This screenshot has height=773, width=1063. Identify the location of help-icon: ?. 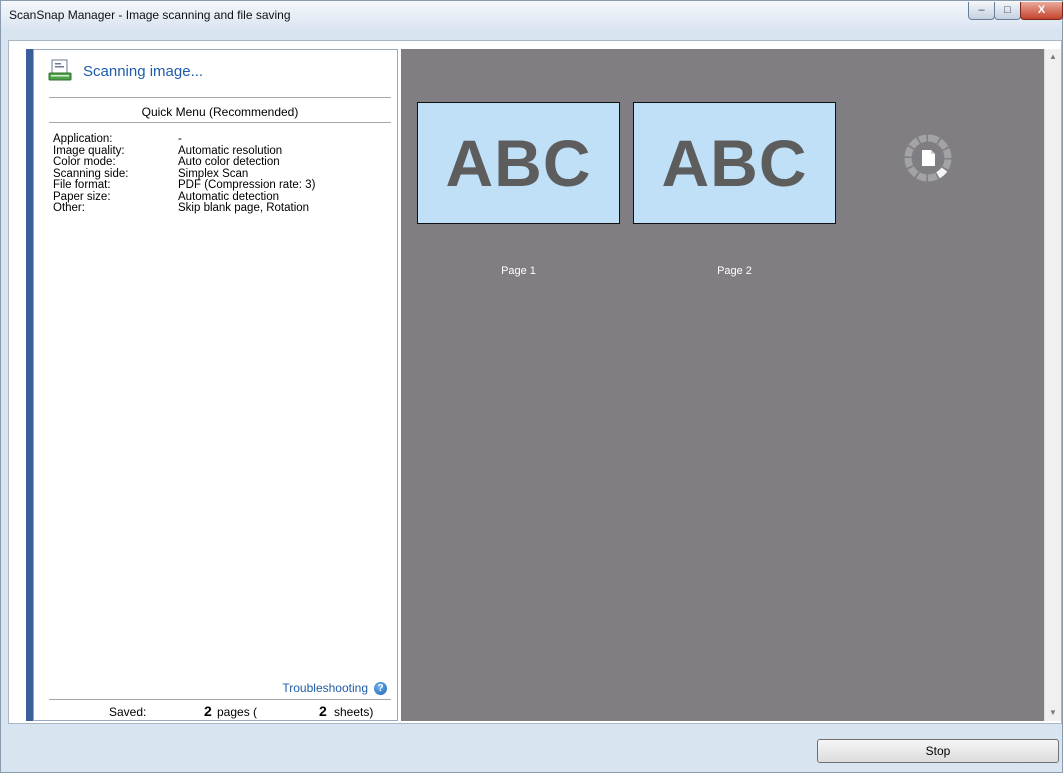
(380, 688).